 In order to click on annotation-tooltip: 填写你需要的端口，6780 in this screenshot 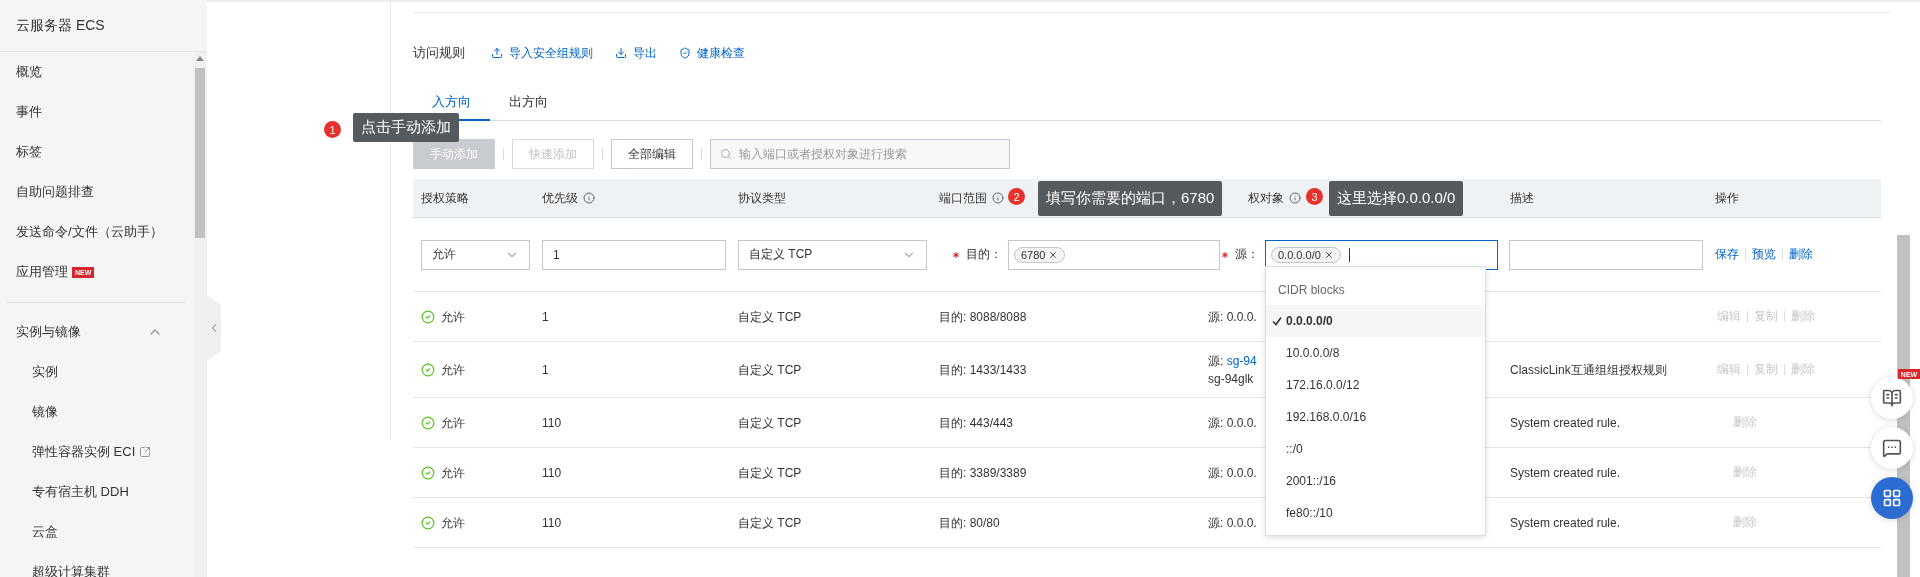, I will do `click(1130, 198)`.